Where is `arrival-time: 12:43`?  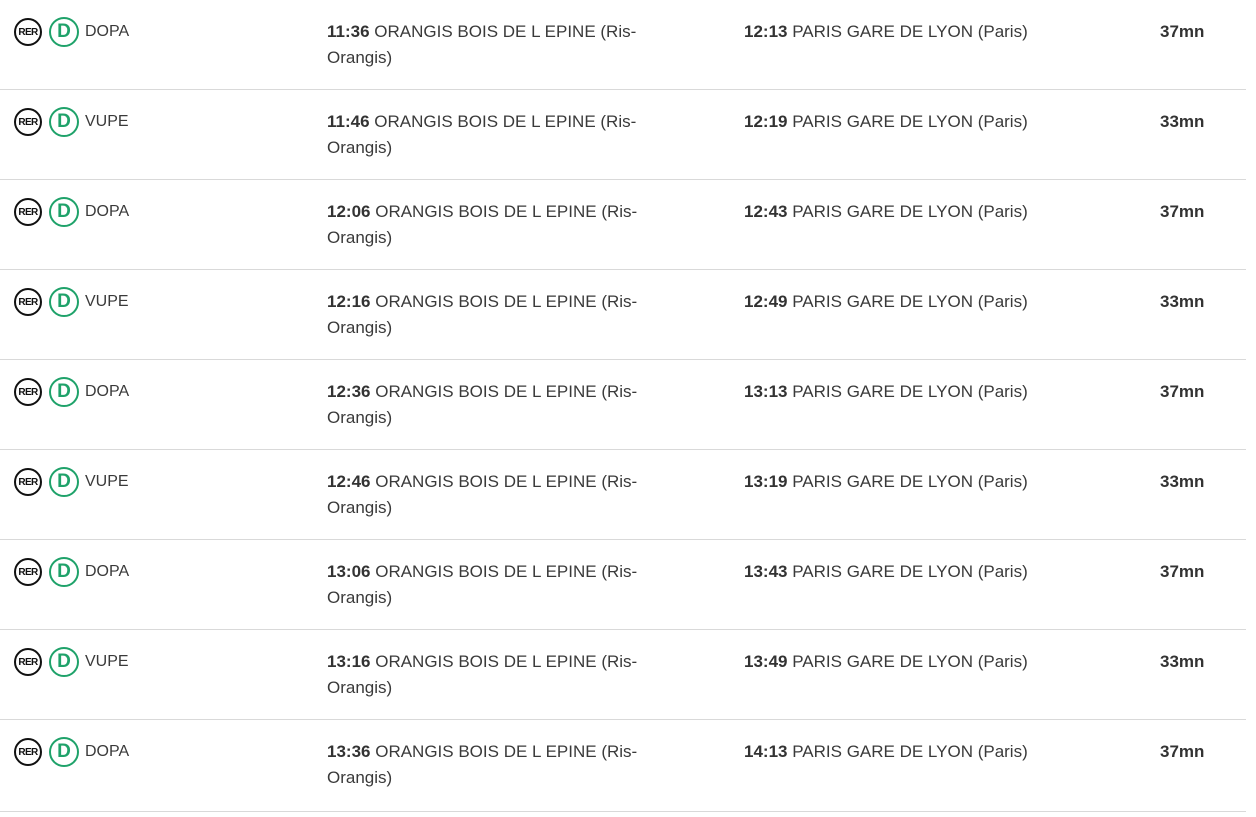 arrival-time: 12:43 is located at coordinates (766, 211).